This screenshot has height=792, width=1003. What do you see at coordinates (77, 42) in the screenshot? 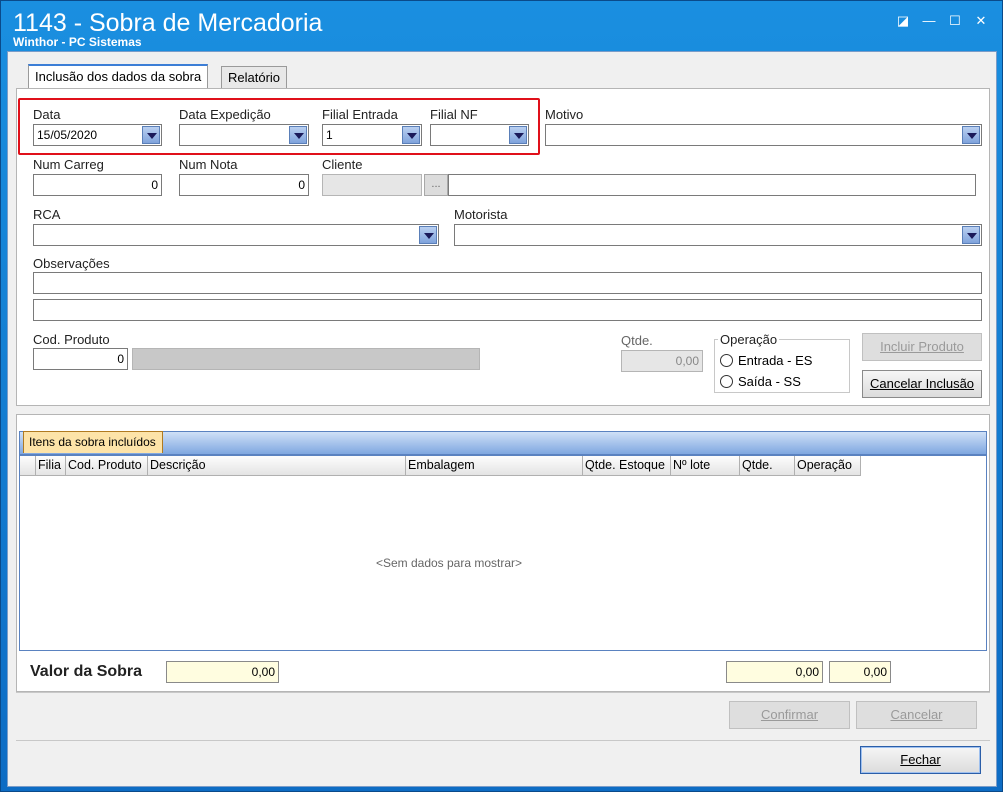
I see `window-subtitle: Winthor - PC Sistemas` at bounding box center [77, 42].